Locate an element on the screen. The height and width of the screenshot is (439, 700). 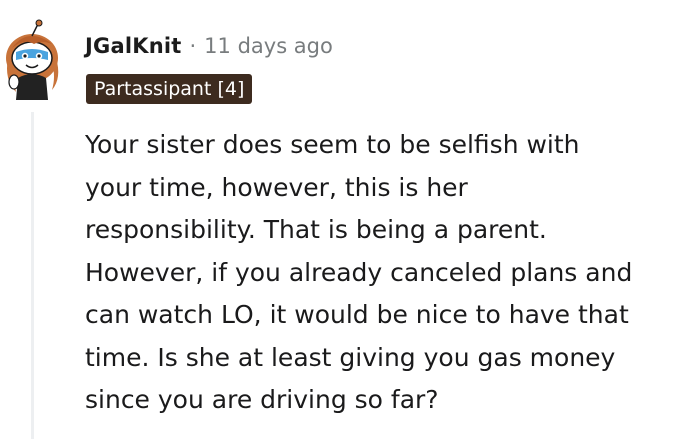
comment-header: JGalKnit · 11 days ago is located at coordinates (209, 46).